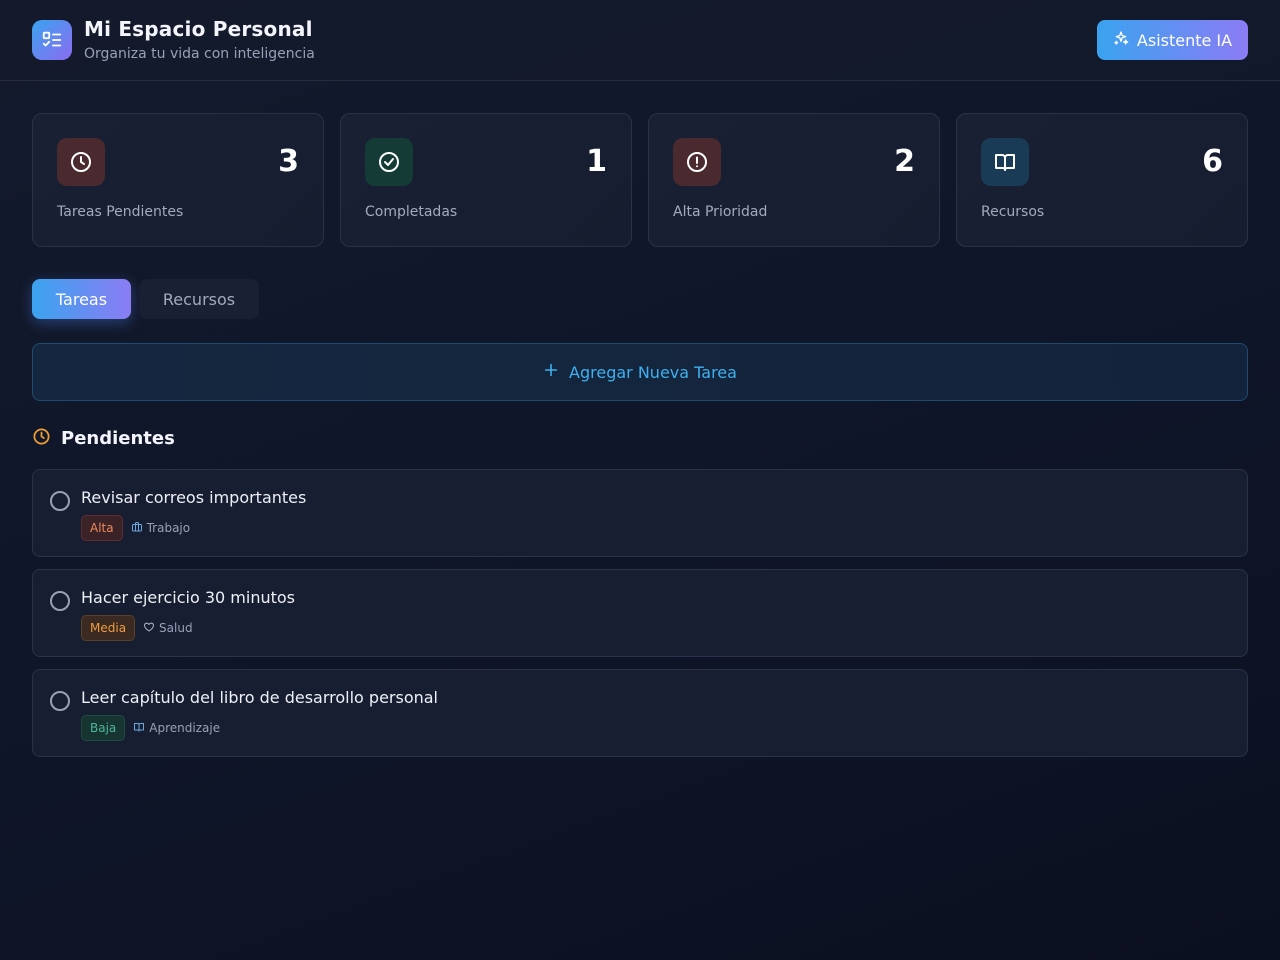 The height and width of the screenshot is (960, 1280). What do you see at coordinates (1013, 212) in the screenshot?
I see `stat-label: Recursos` at bounding box center [1013, 212].